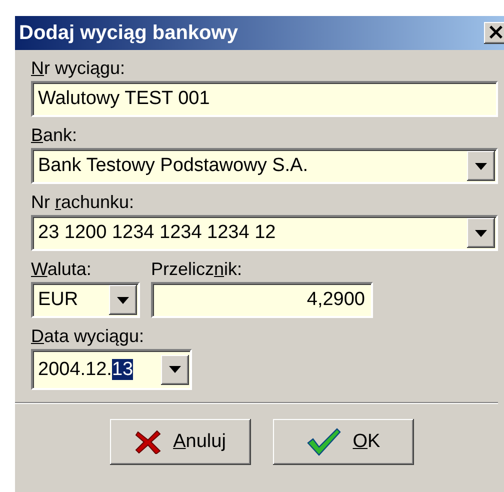 The image size is (504, 492). What do you see at coordinates (88, 336) in the screenshot?
I see `field-label: Data wyciągu:` at bounding box center [88, 336].